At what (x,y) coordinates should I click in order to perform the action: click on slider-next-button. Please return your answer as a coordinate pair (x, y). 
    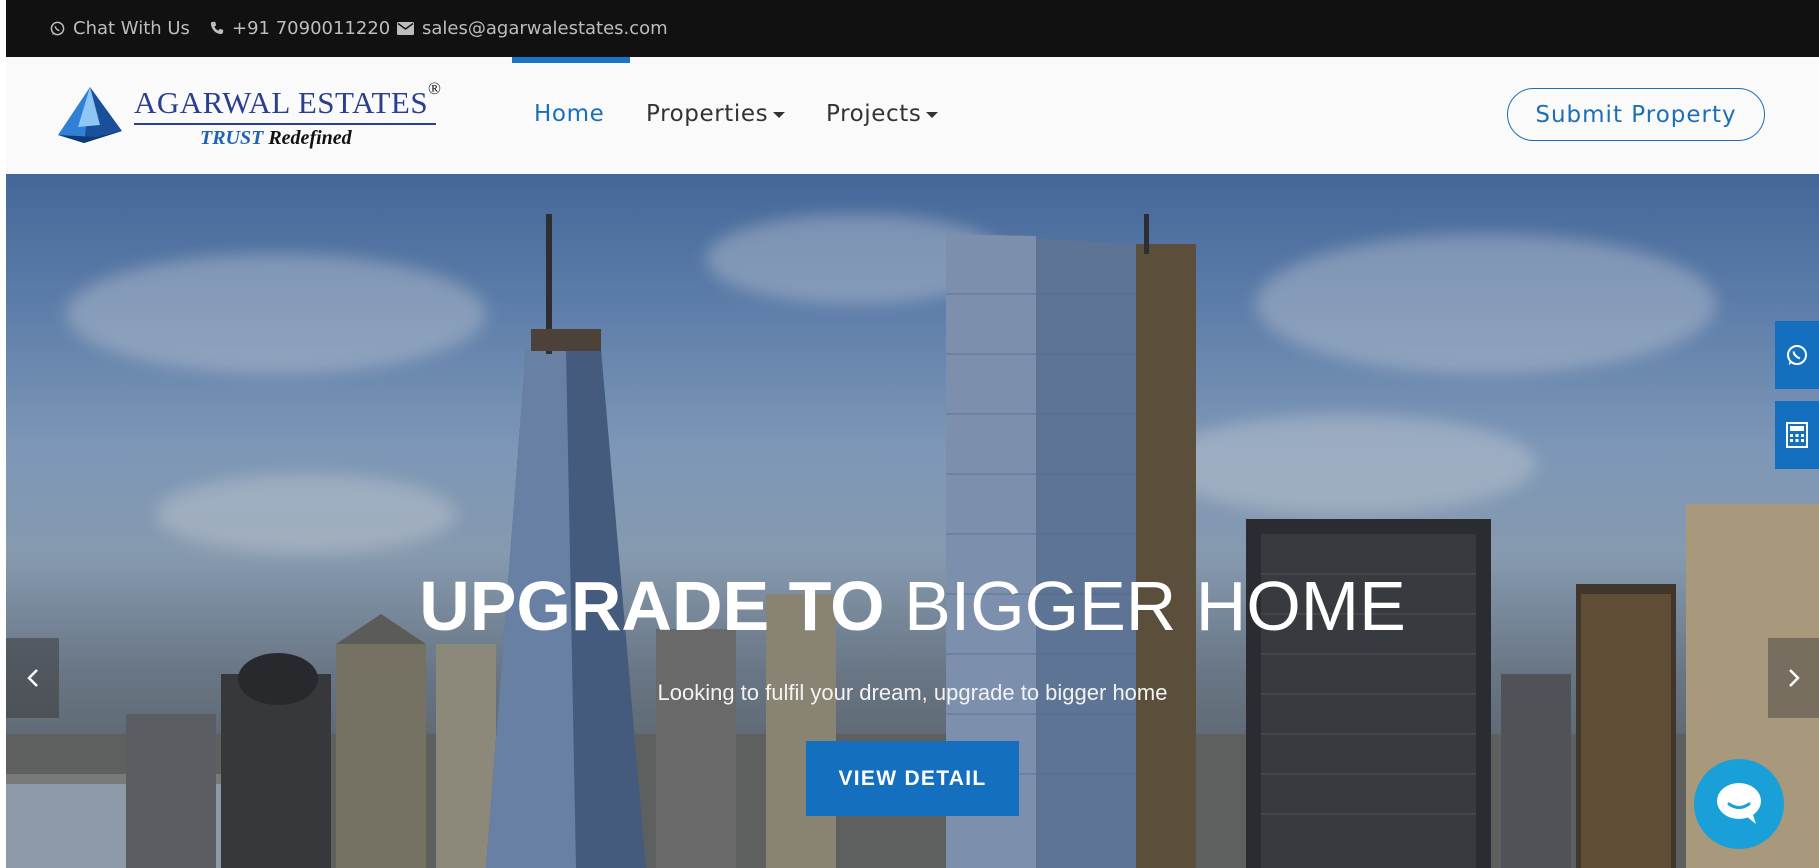
    Looking at the image, I should click on (1793, 678).